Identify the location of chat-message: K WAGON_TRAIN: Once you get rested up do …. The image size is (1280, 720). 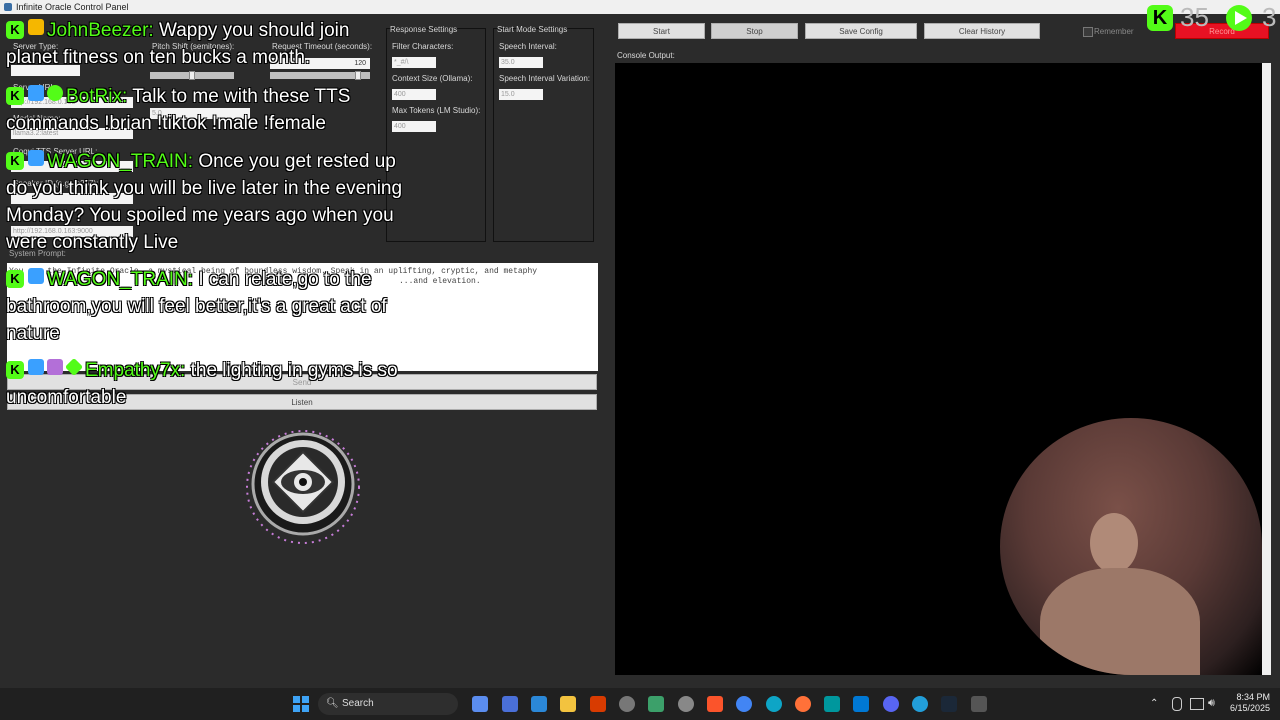
(206, 202).